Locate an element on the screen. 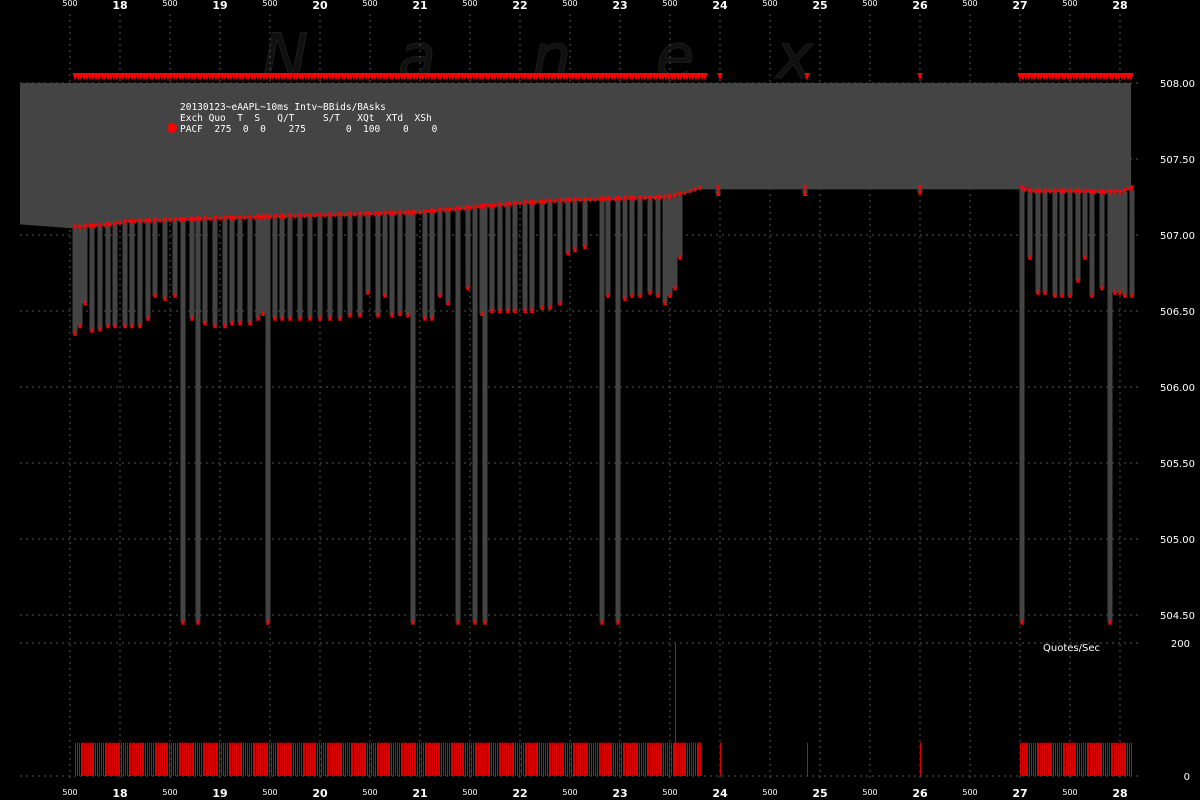  watermark-letter: e is located at coordinates (675, 56).